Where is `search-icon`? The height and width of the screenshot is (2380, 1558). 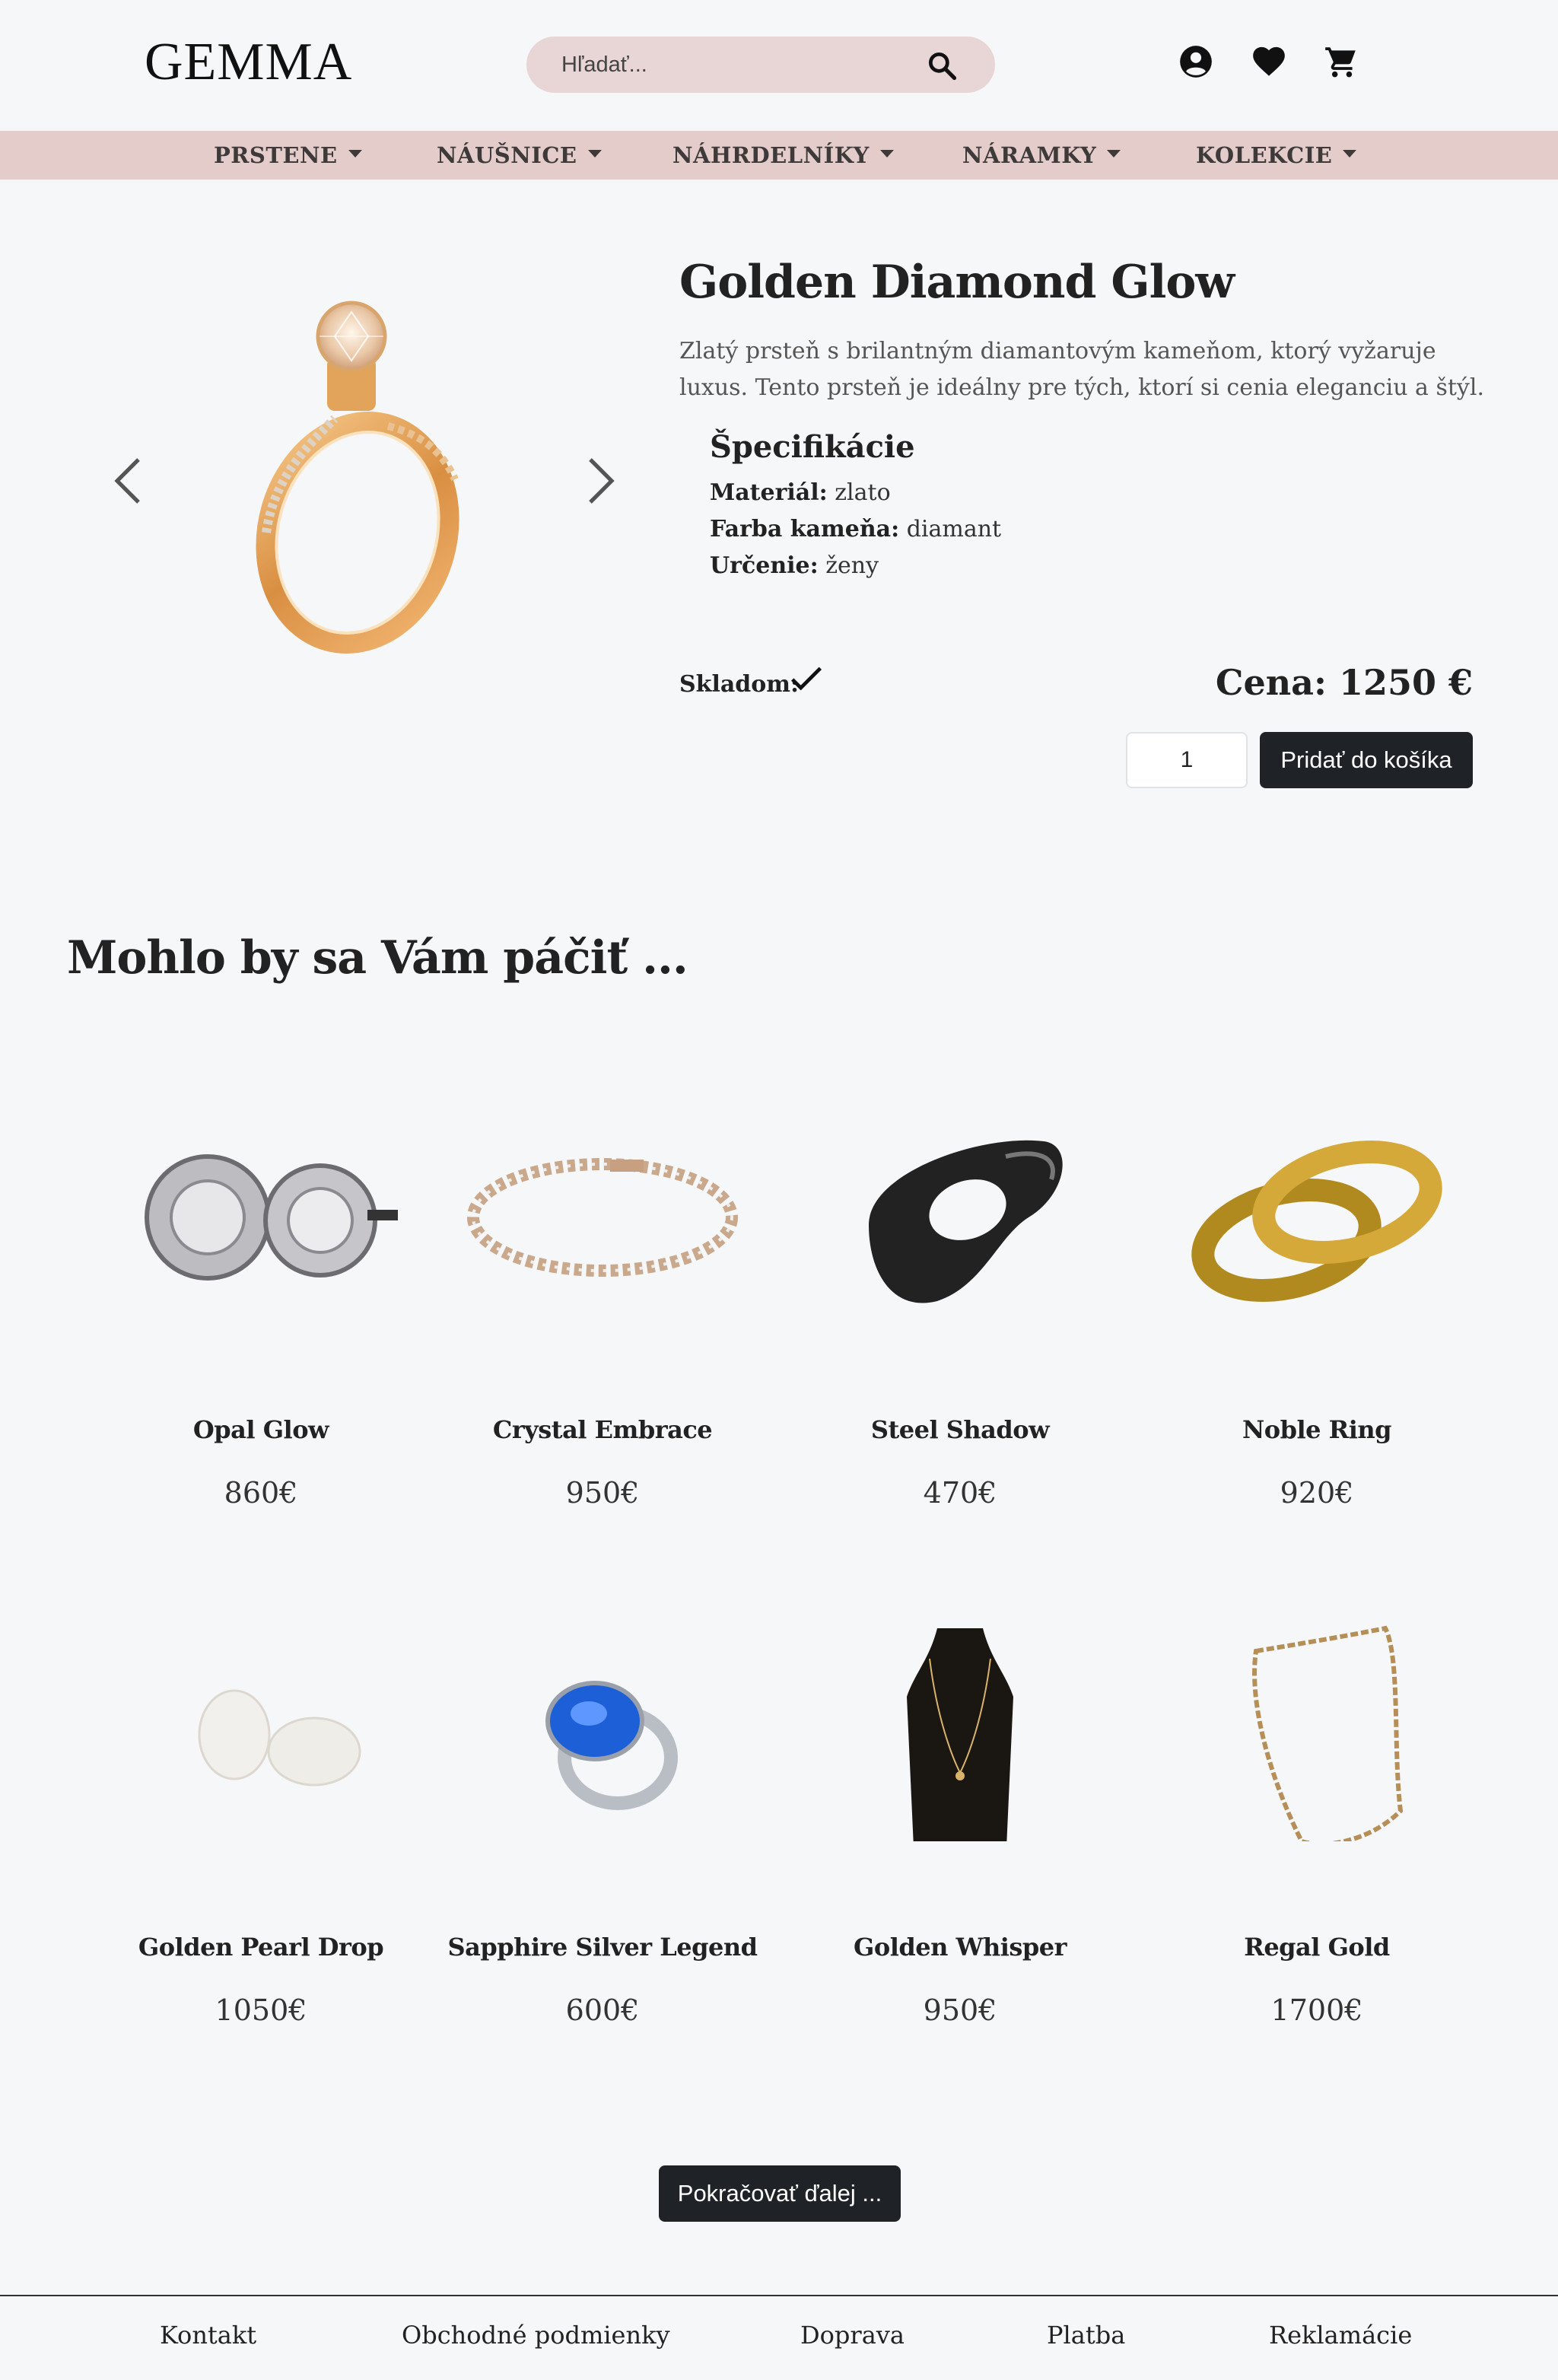
search-icon is located at coordinates (942, 65).